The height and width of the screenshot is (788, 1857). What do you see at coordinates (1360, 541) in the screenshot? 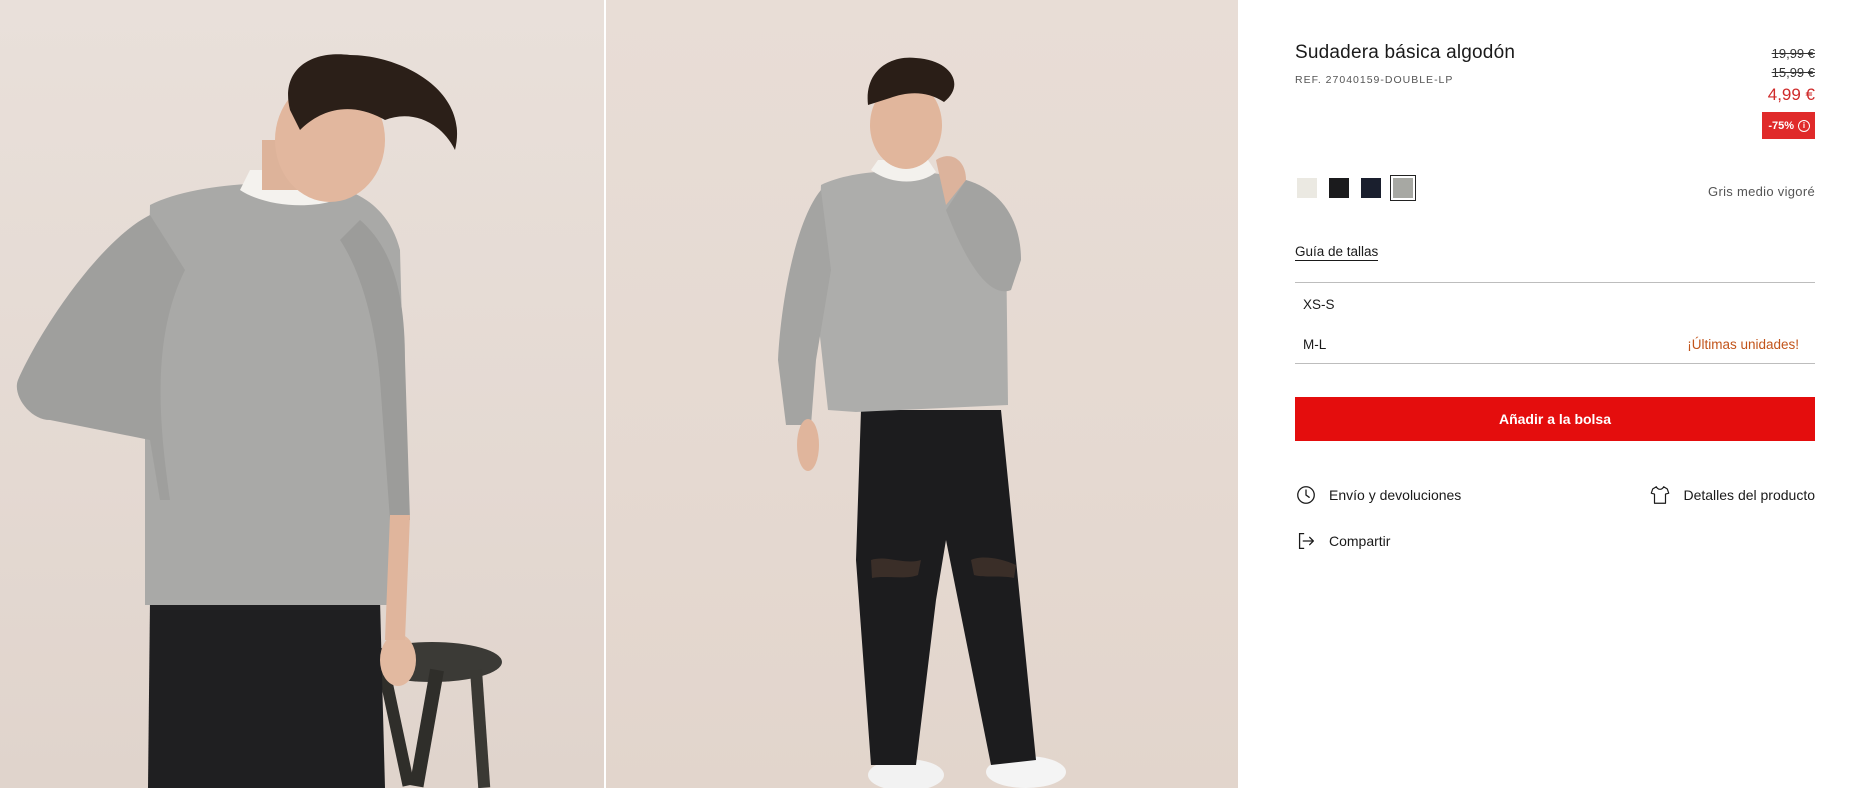
I see `share-label: Compartir` at bounding box center [1360, 541].